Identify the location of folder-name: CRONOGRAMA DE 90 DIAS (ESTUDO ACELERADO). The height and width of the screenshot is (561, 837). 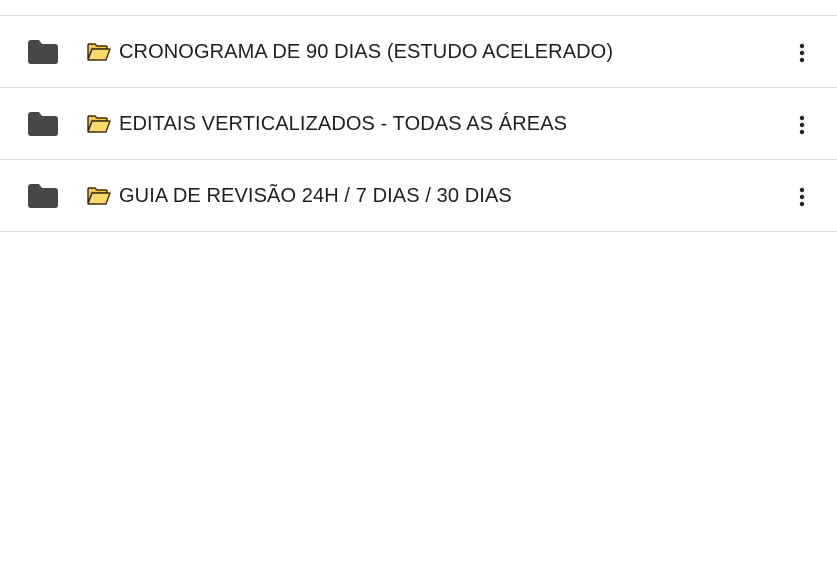
(366, 52).